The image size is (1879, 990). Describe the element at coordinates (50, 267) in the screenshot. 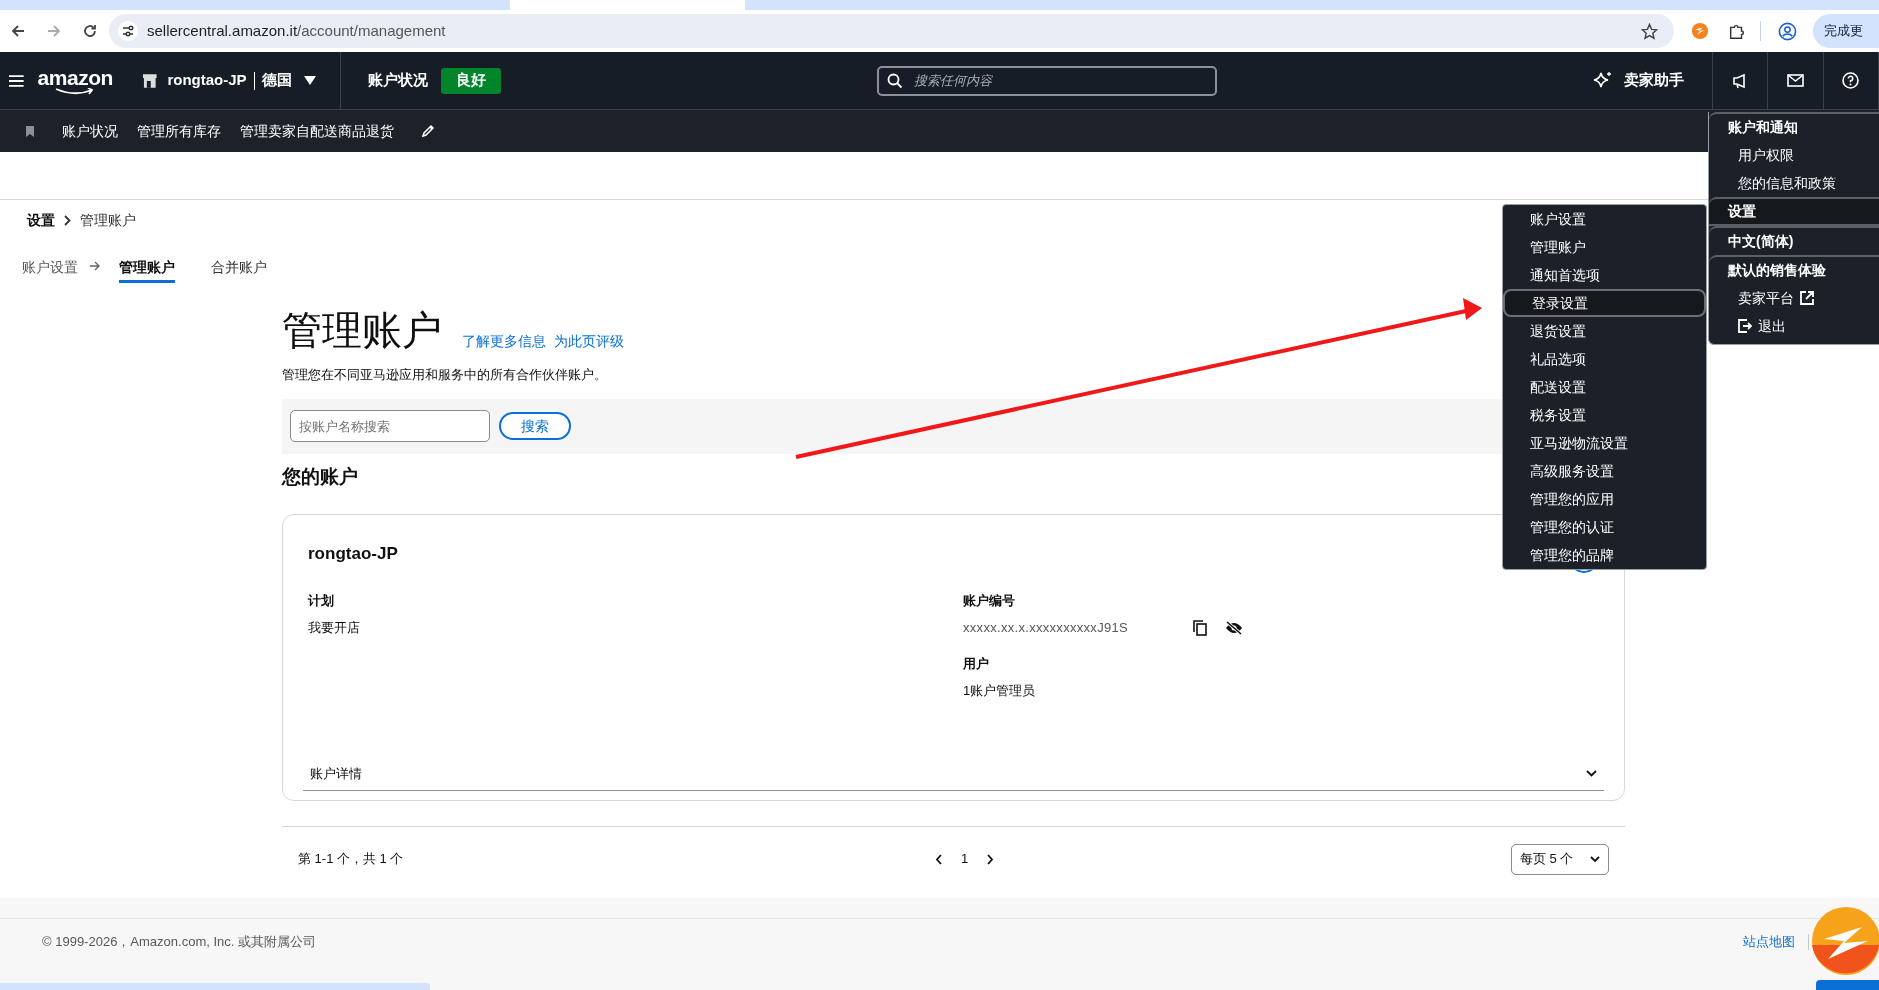

I see `parent-step-link: 账户设置` at that location.